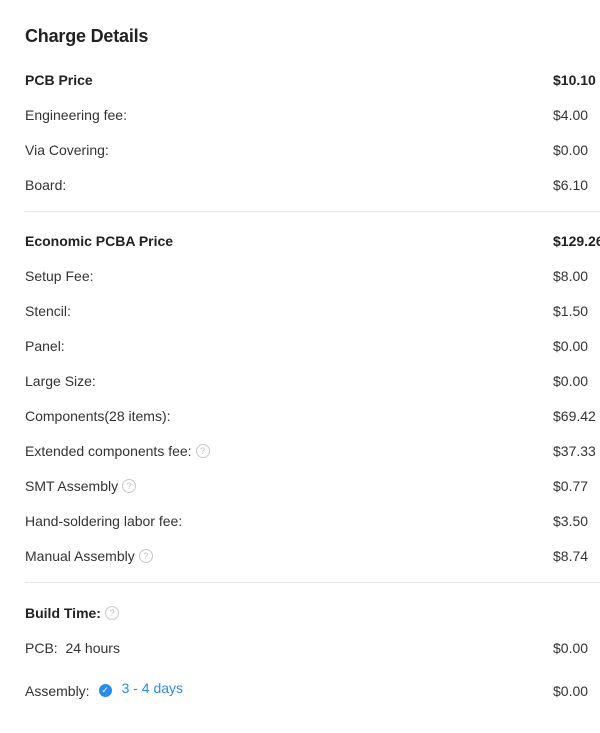 The image size is (600, 733). I want to click on components-label: Components(28 items):, so click(98, 416).